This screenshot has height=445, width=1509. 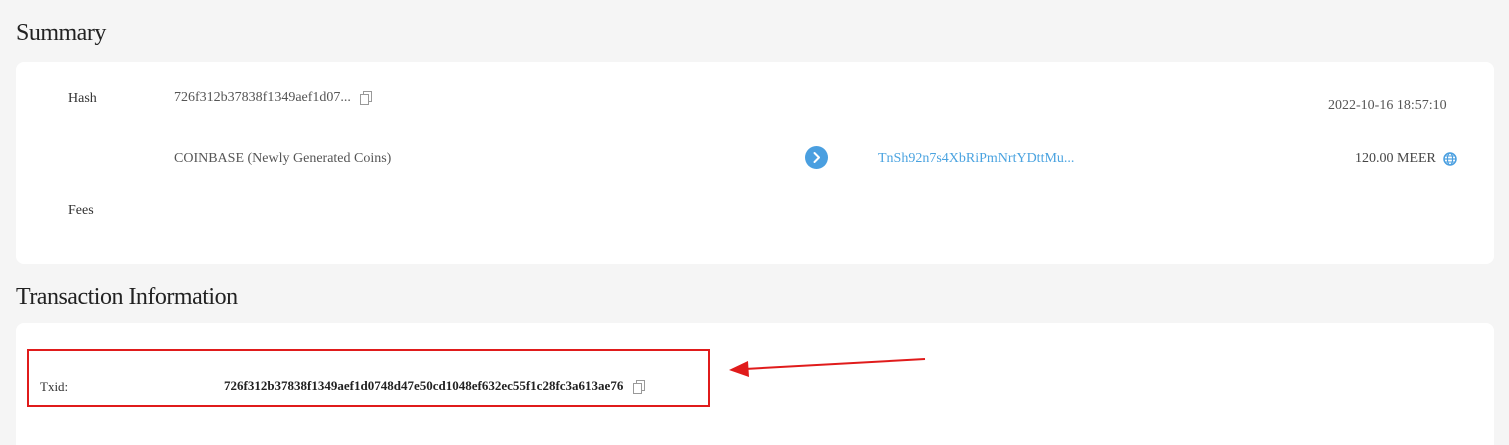 What do you see at coordinates (366, 97) in the screenshot?
I see `copy-icon` at bounding box center [366, 97].